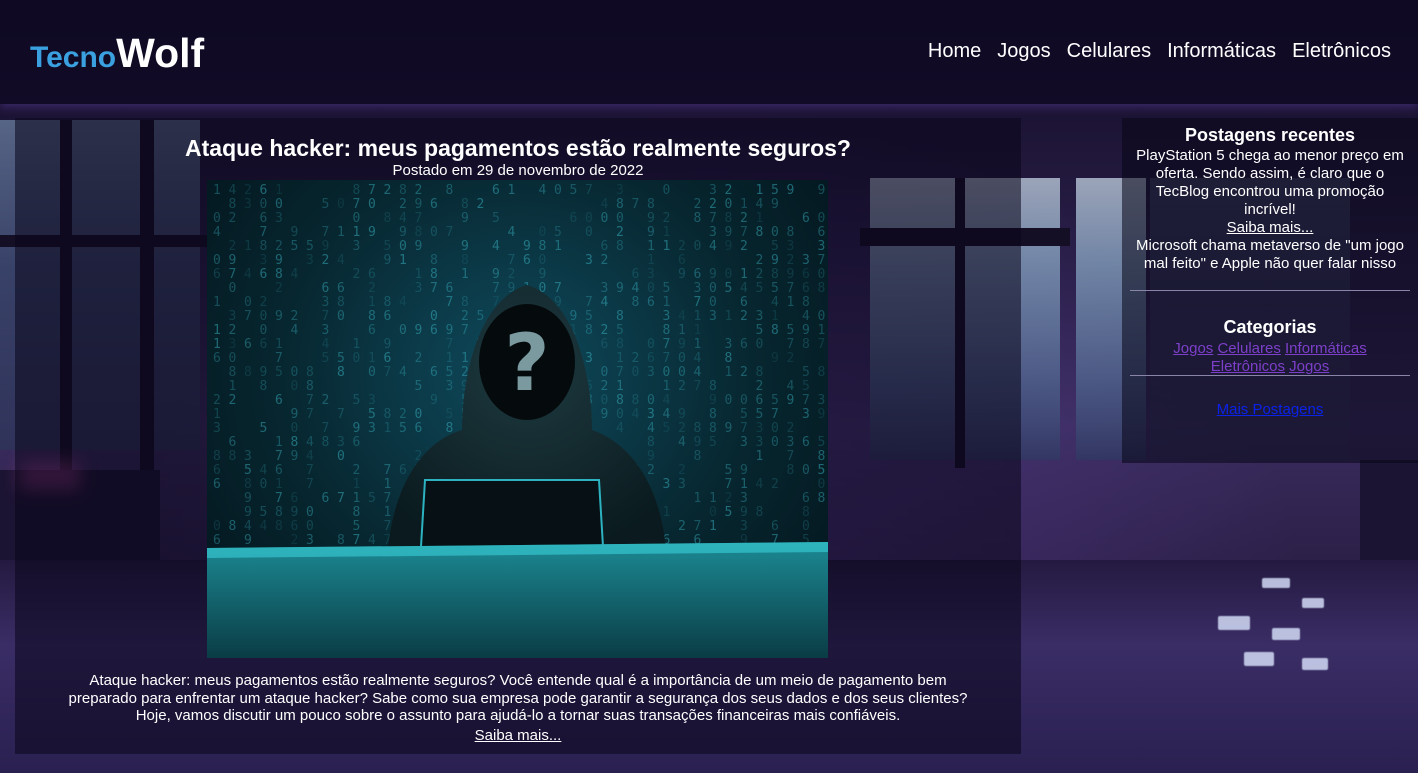  I want to click on category-link-jogos-2: Jogos, so click(1309, 366).